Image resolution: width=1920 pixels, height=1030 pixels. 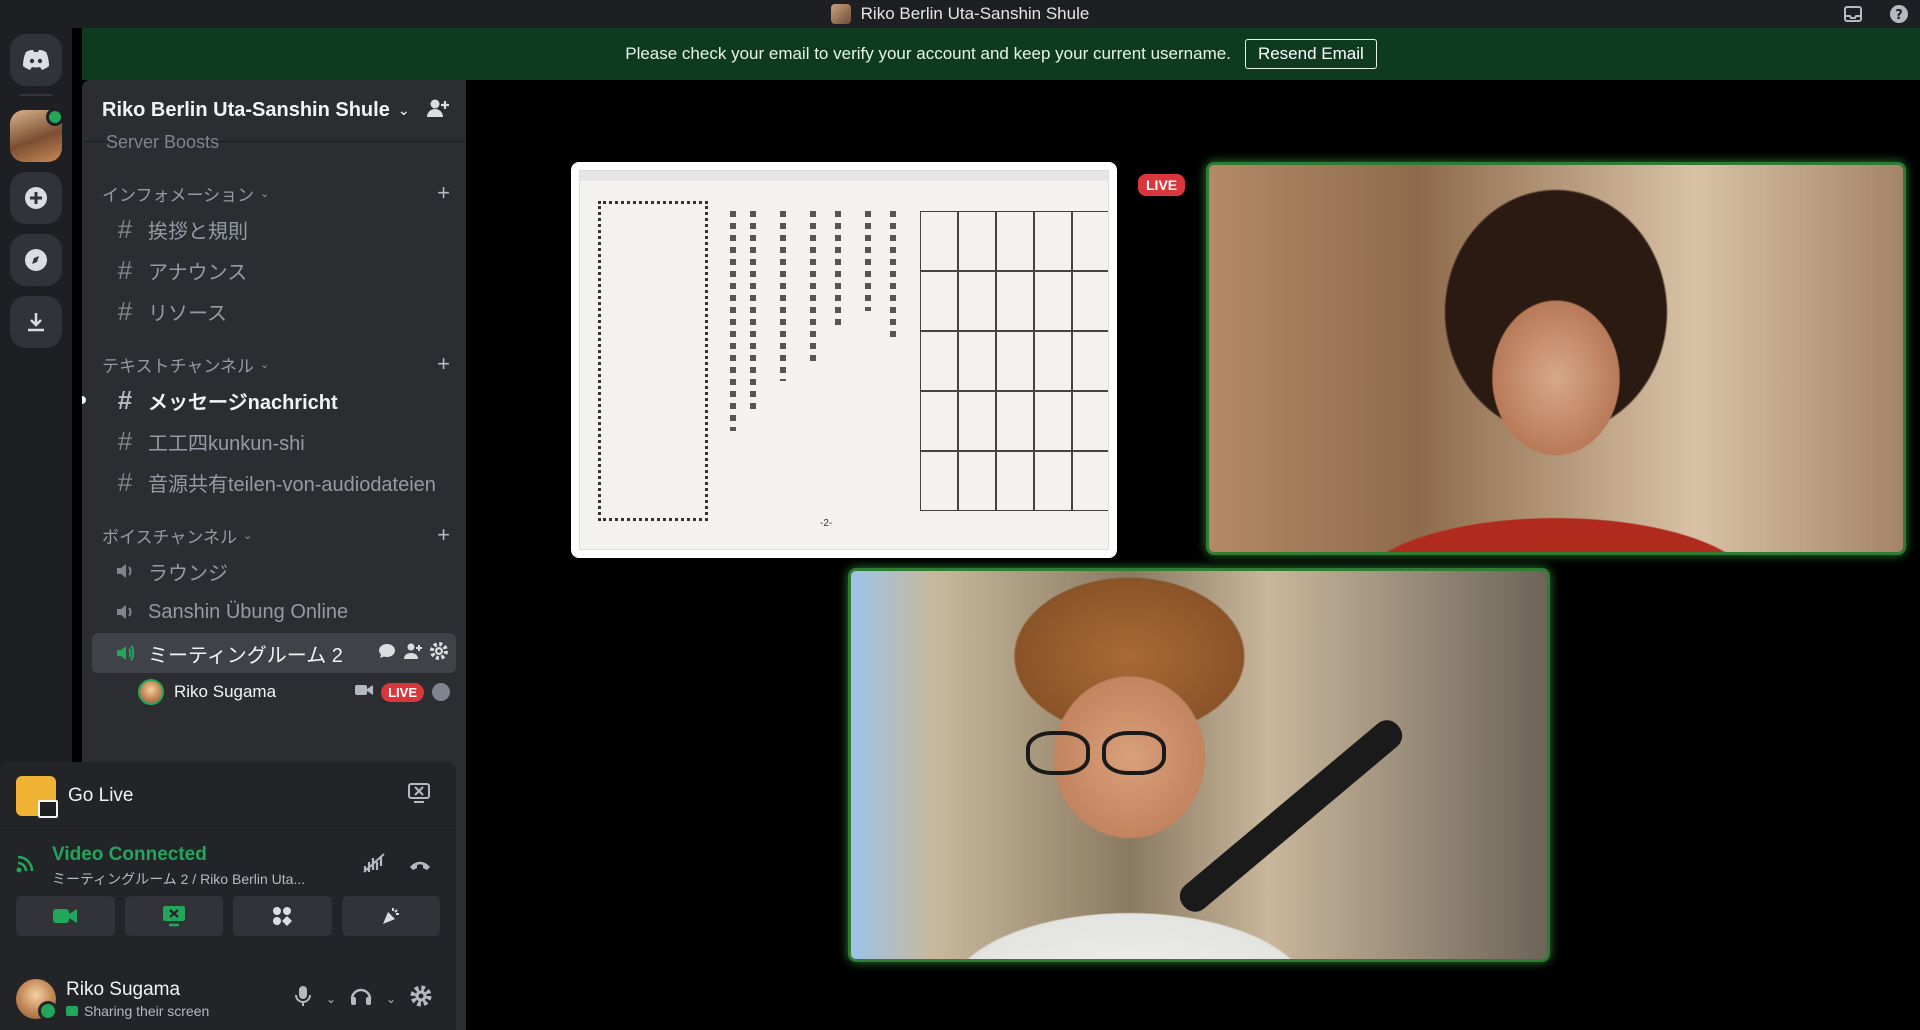 I want to click on sanshin-shape, so click(x=1291, y=816).